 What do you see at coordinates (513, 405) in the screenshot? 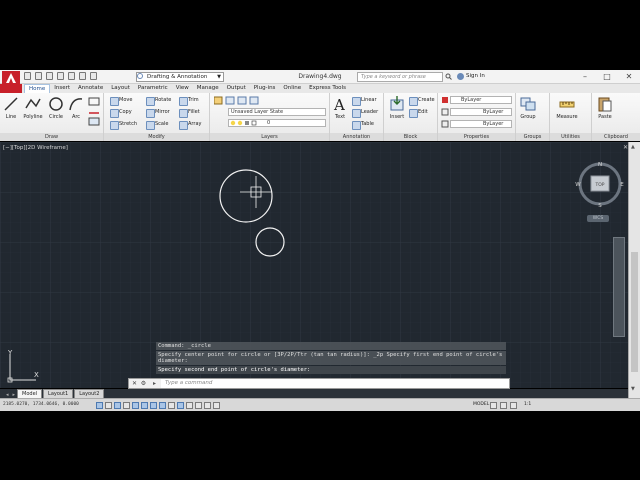
I see `annotation-scale-icon` at bounding box center [513, 405].